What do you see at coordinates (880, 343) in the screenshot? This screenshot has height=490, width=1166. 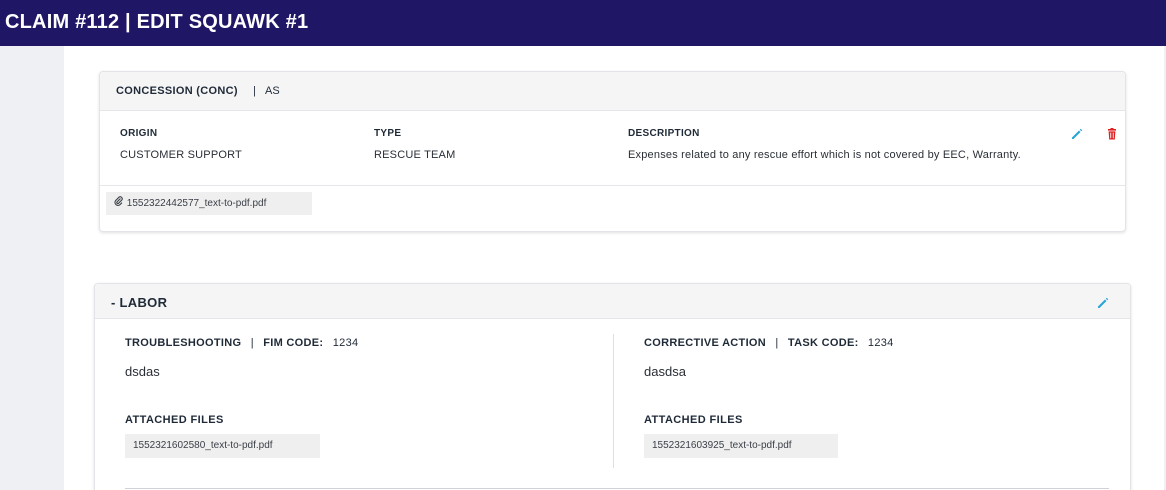 I see `task-code-value: 1234` at bounding box center [880, 343].